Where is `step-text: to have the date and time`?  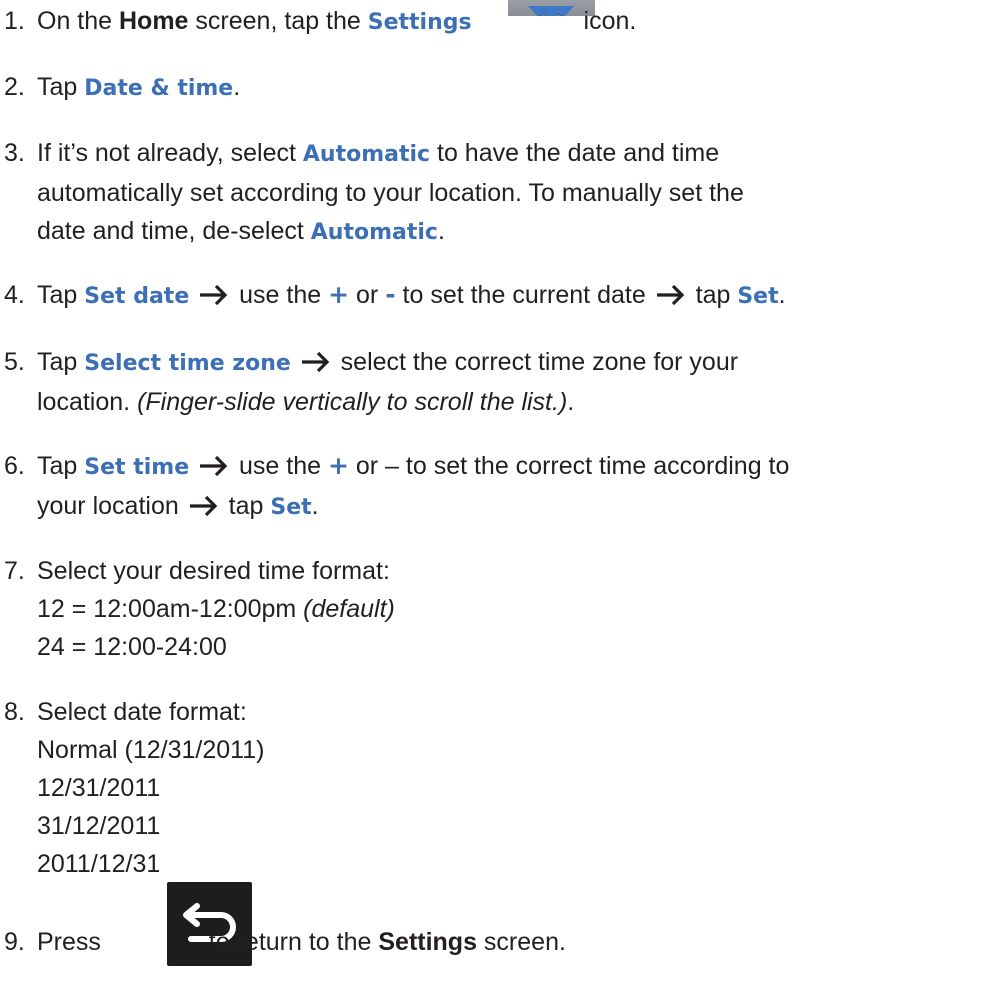
step-text: to have the date and time is located at coordinates (575, 153).